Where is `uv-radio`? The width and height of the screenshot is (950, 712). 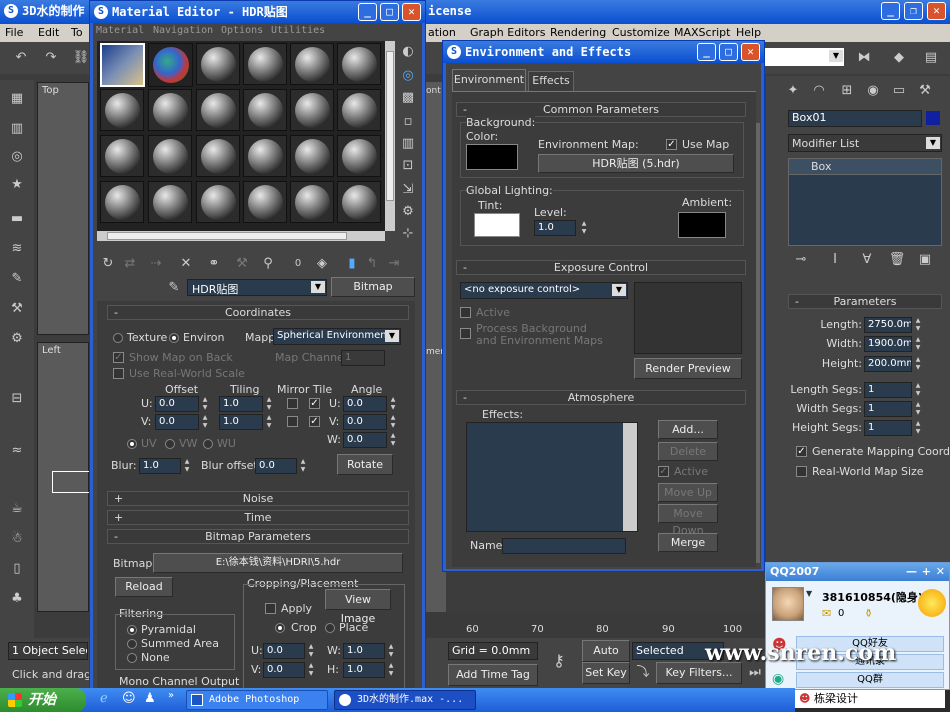
uv-radio is located at coordinates (132, 444).